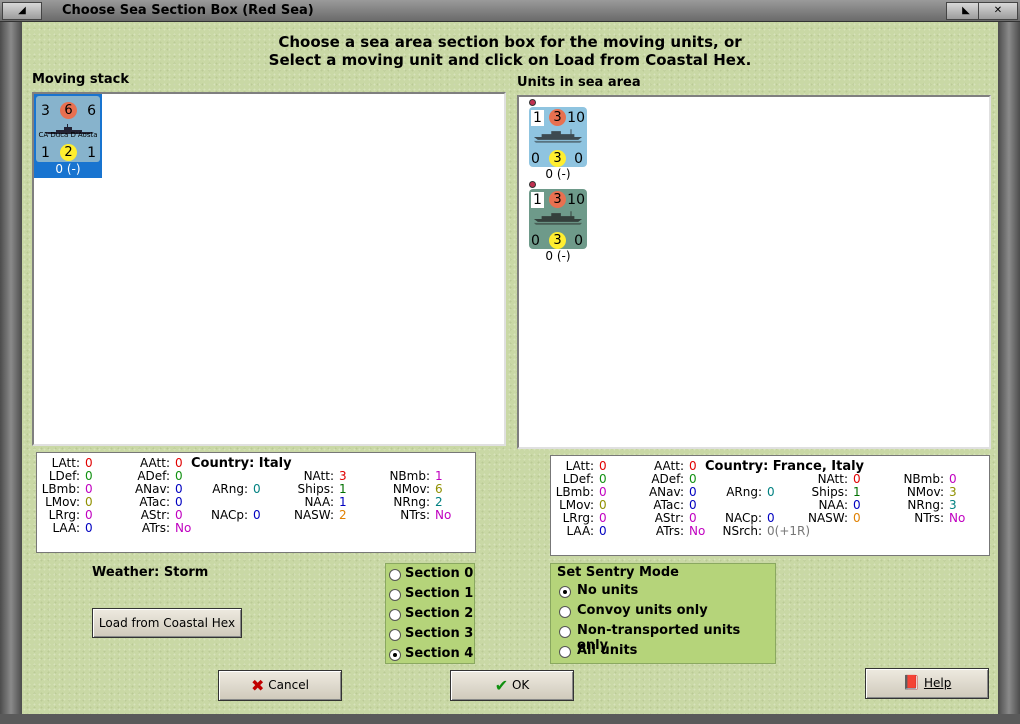 The width and height of the screenshot is (1020, 724). What do you see at coordinates (607, 590) in the screenshot?
I see `sentry-option-0-label: No units` at bounding box center [607, 590].